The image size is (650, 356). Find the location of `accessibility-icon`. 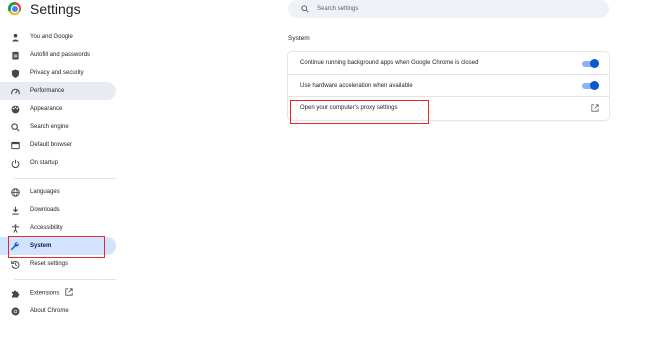

accessibility-icon is located at coordinates (15, 228).